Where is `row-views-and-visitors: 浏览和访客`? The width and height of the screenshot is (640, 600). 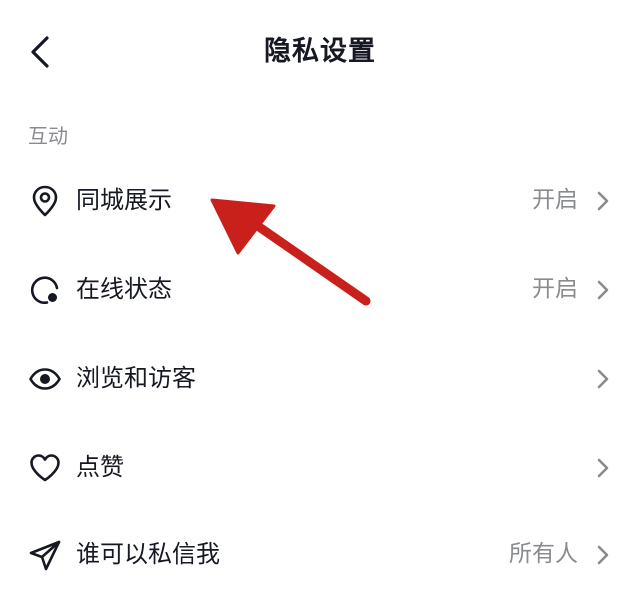
row-views-and-visitors: 浏览和访客 is located at coordinates (320, 380).